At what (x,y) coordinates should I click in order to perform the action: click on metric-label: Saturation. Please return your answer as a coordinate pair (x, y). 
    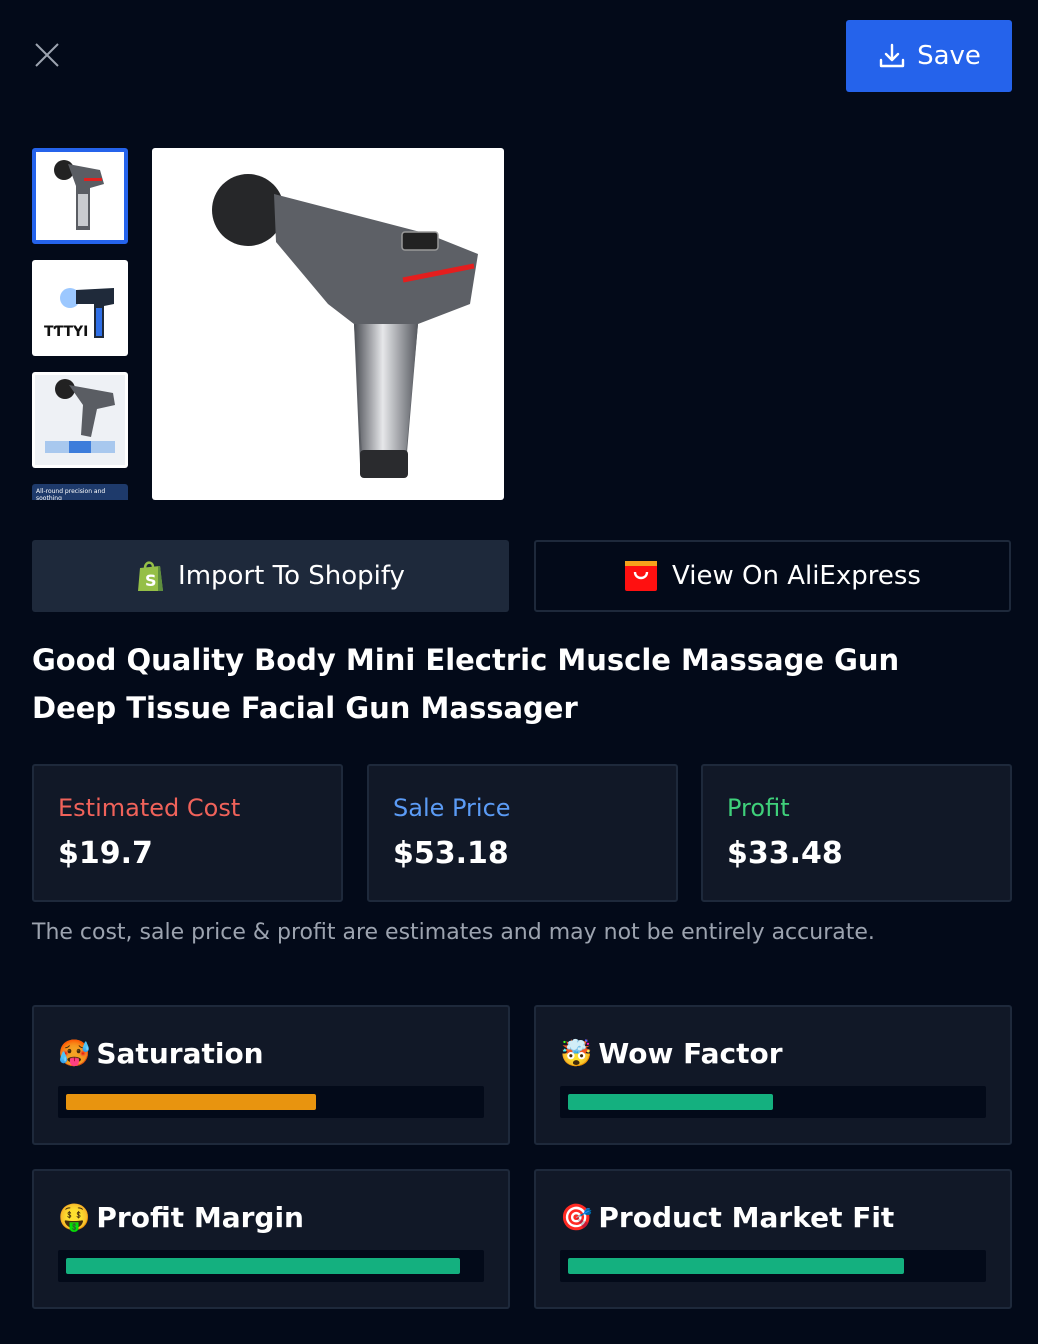
    Looking at the image, I should click on (180, 1053).